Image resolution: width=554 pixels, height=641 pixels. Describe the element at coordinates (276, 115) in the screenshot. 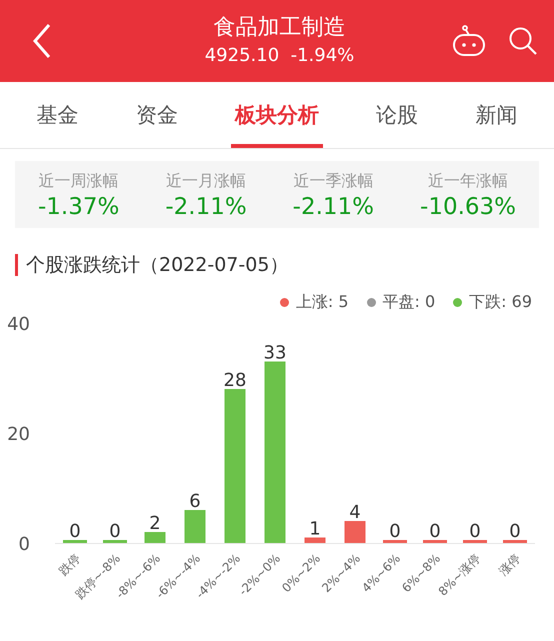

I see `tab: 板块分析` at that location.